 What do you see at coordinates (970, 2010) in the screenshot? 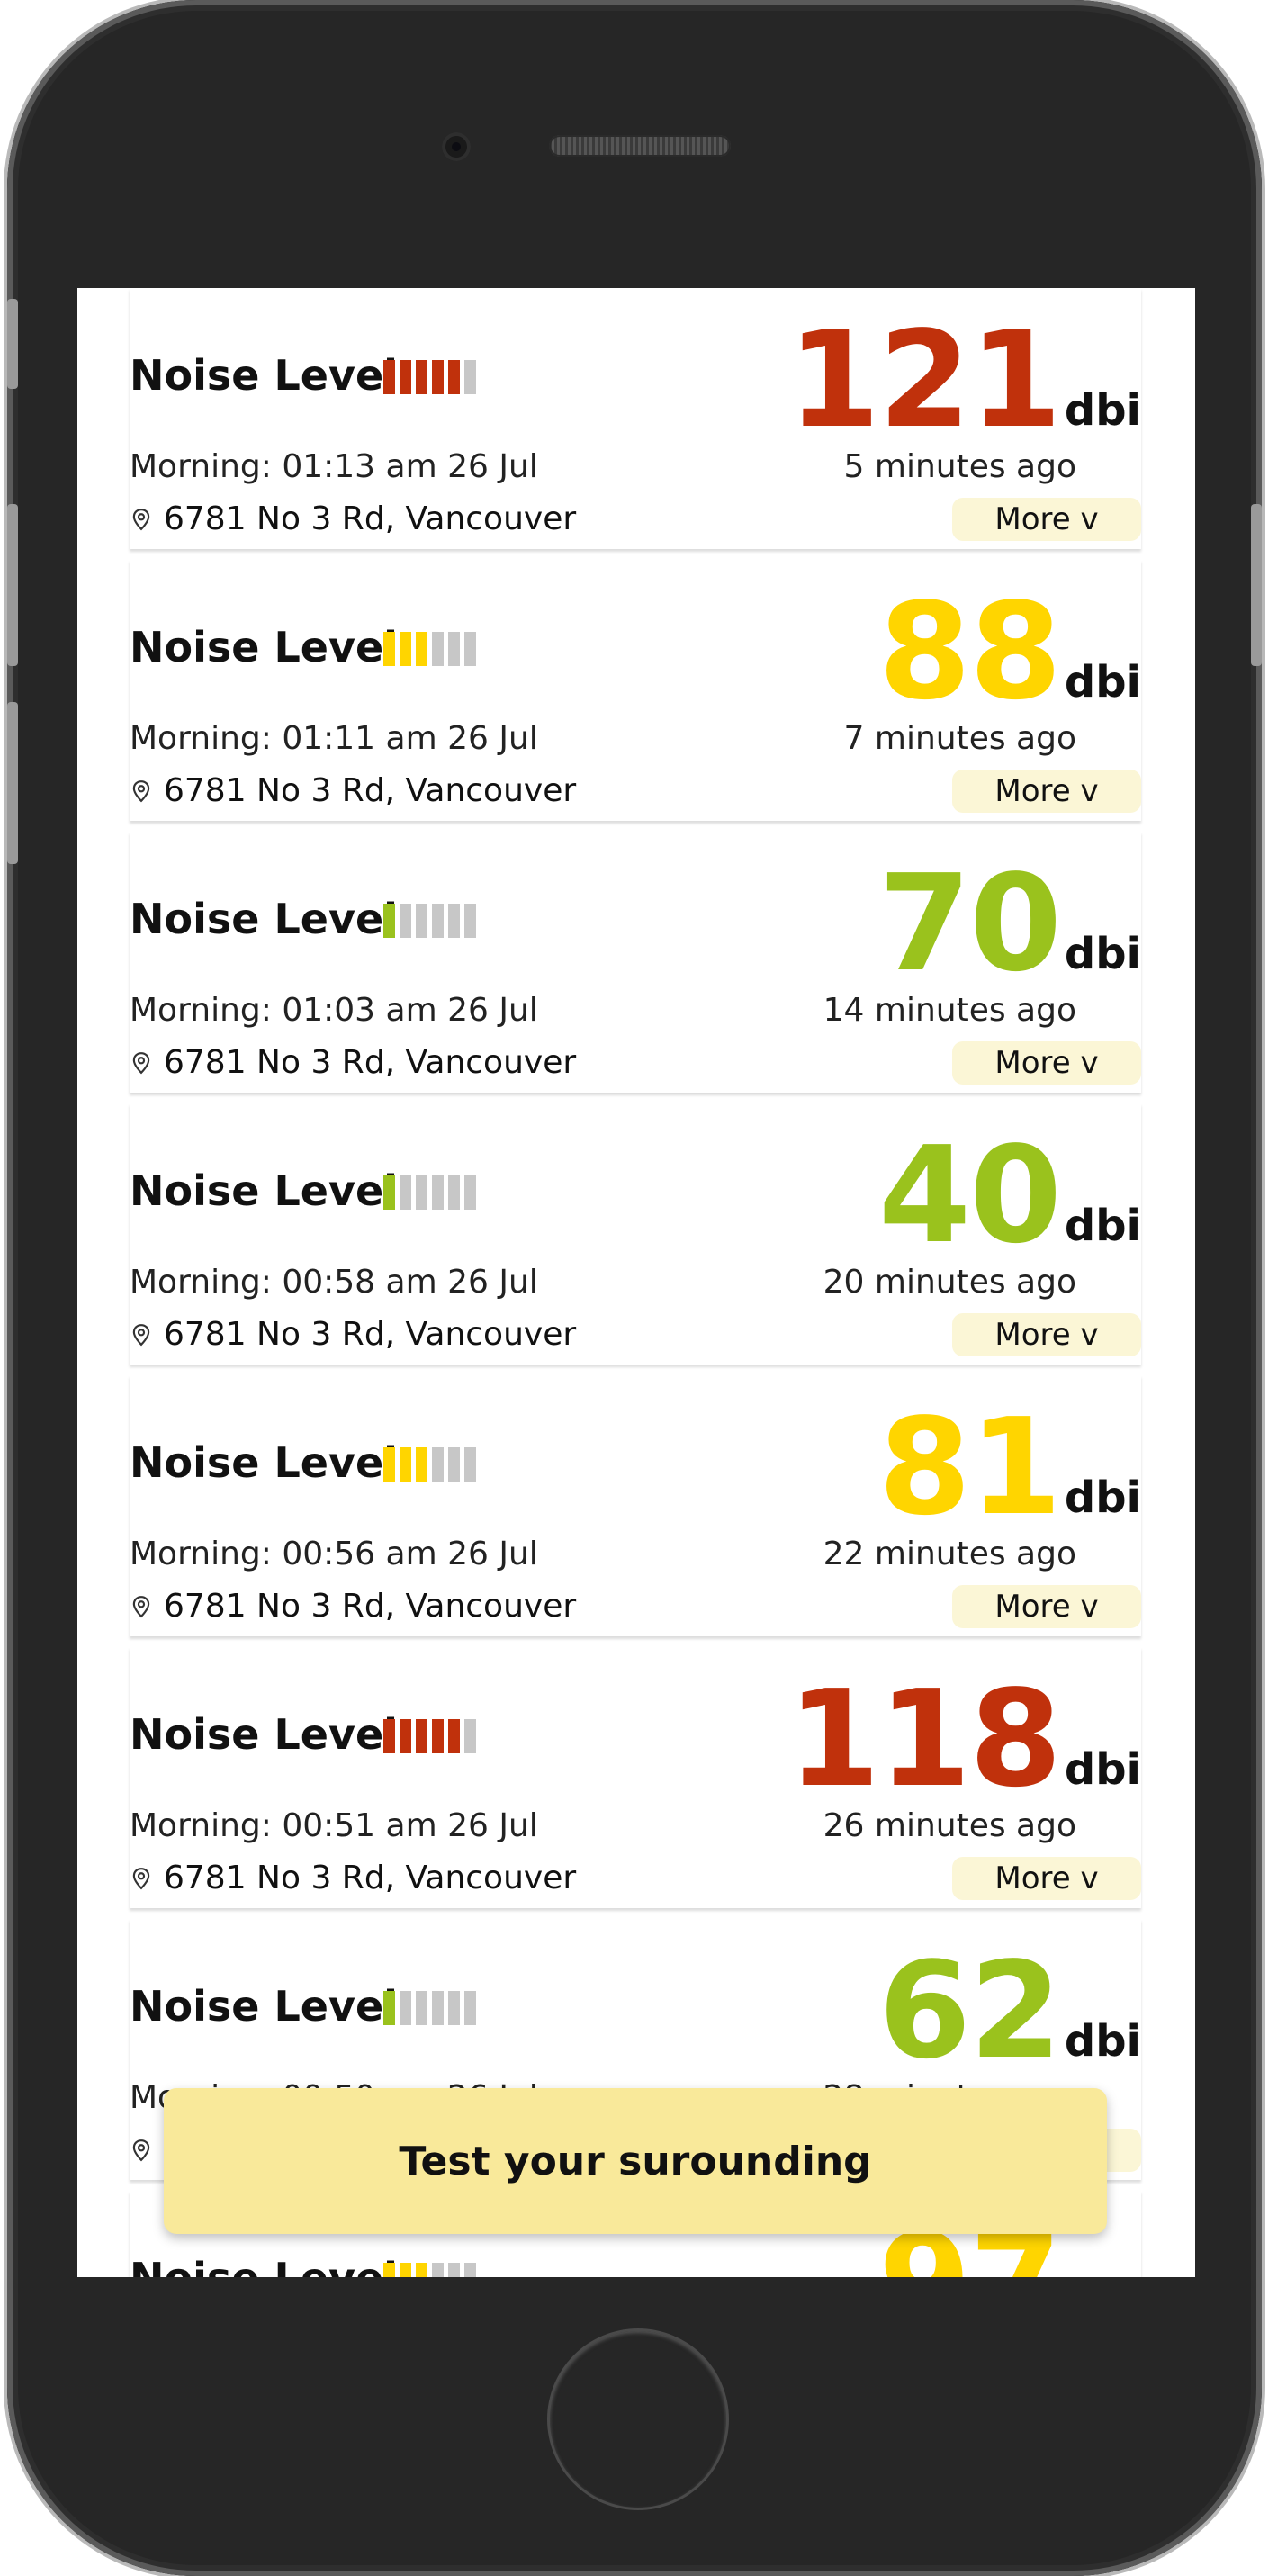
I see `noise-value: 62` at bounding box center [970, 2010].